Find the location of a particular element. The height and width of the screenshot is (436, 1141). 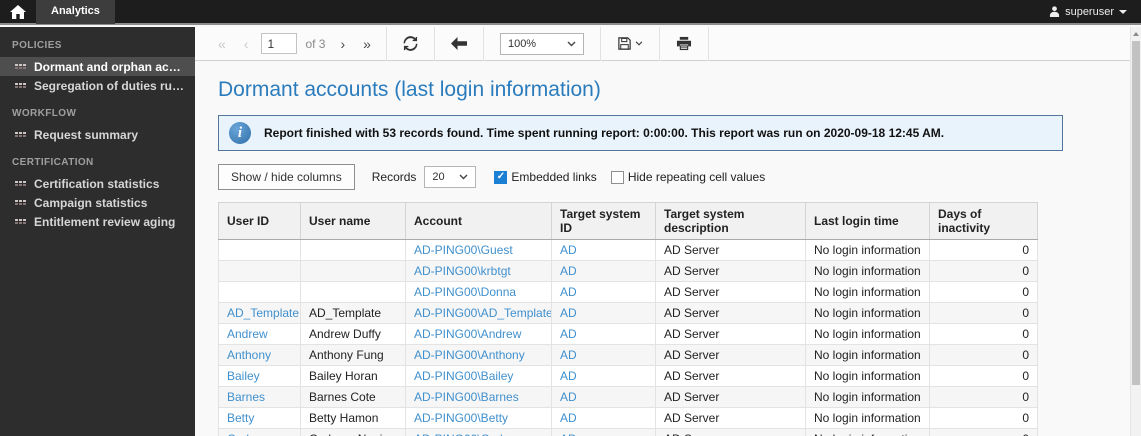

sidebar-item: Certification statistics is located at coordinates (97, 183).